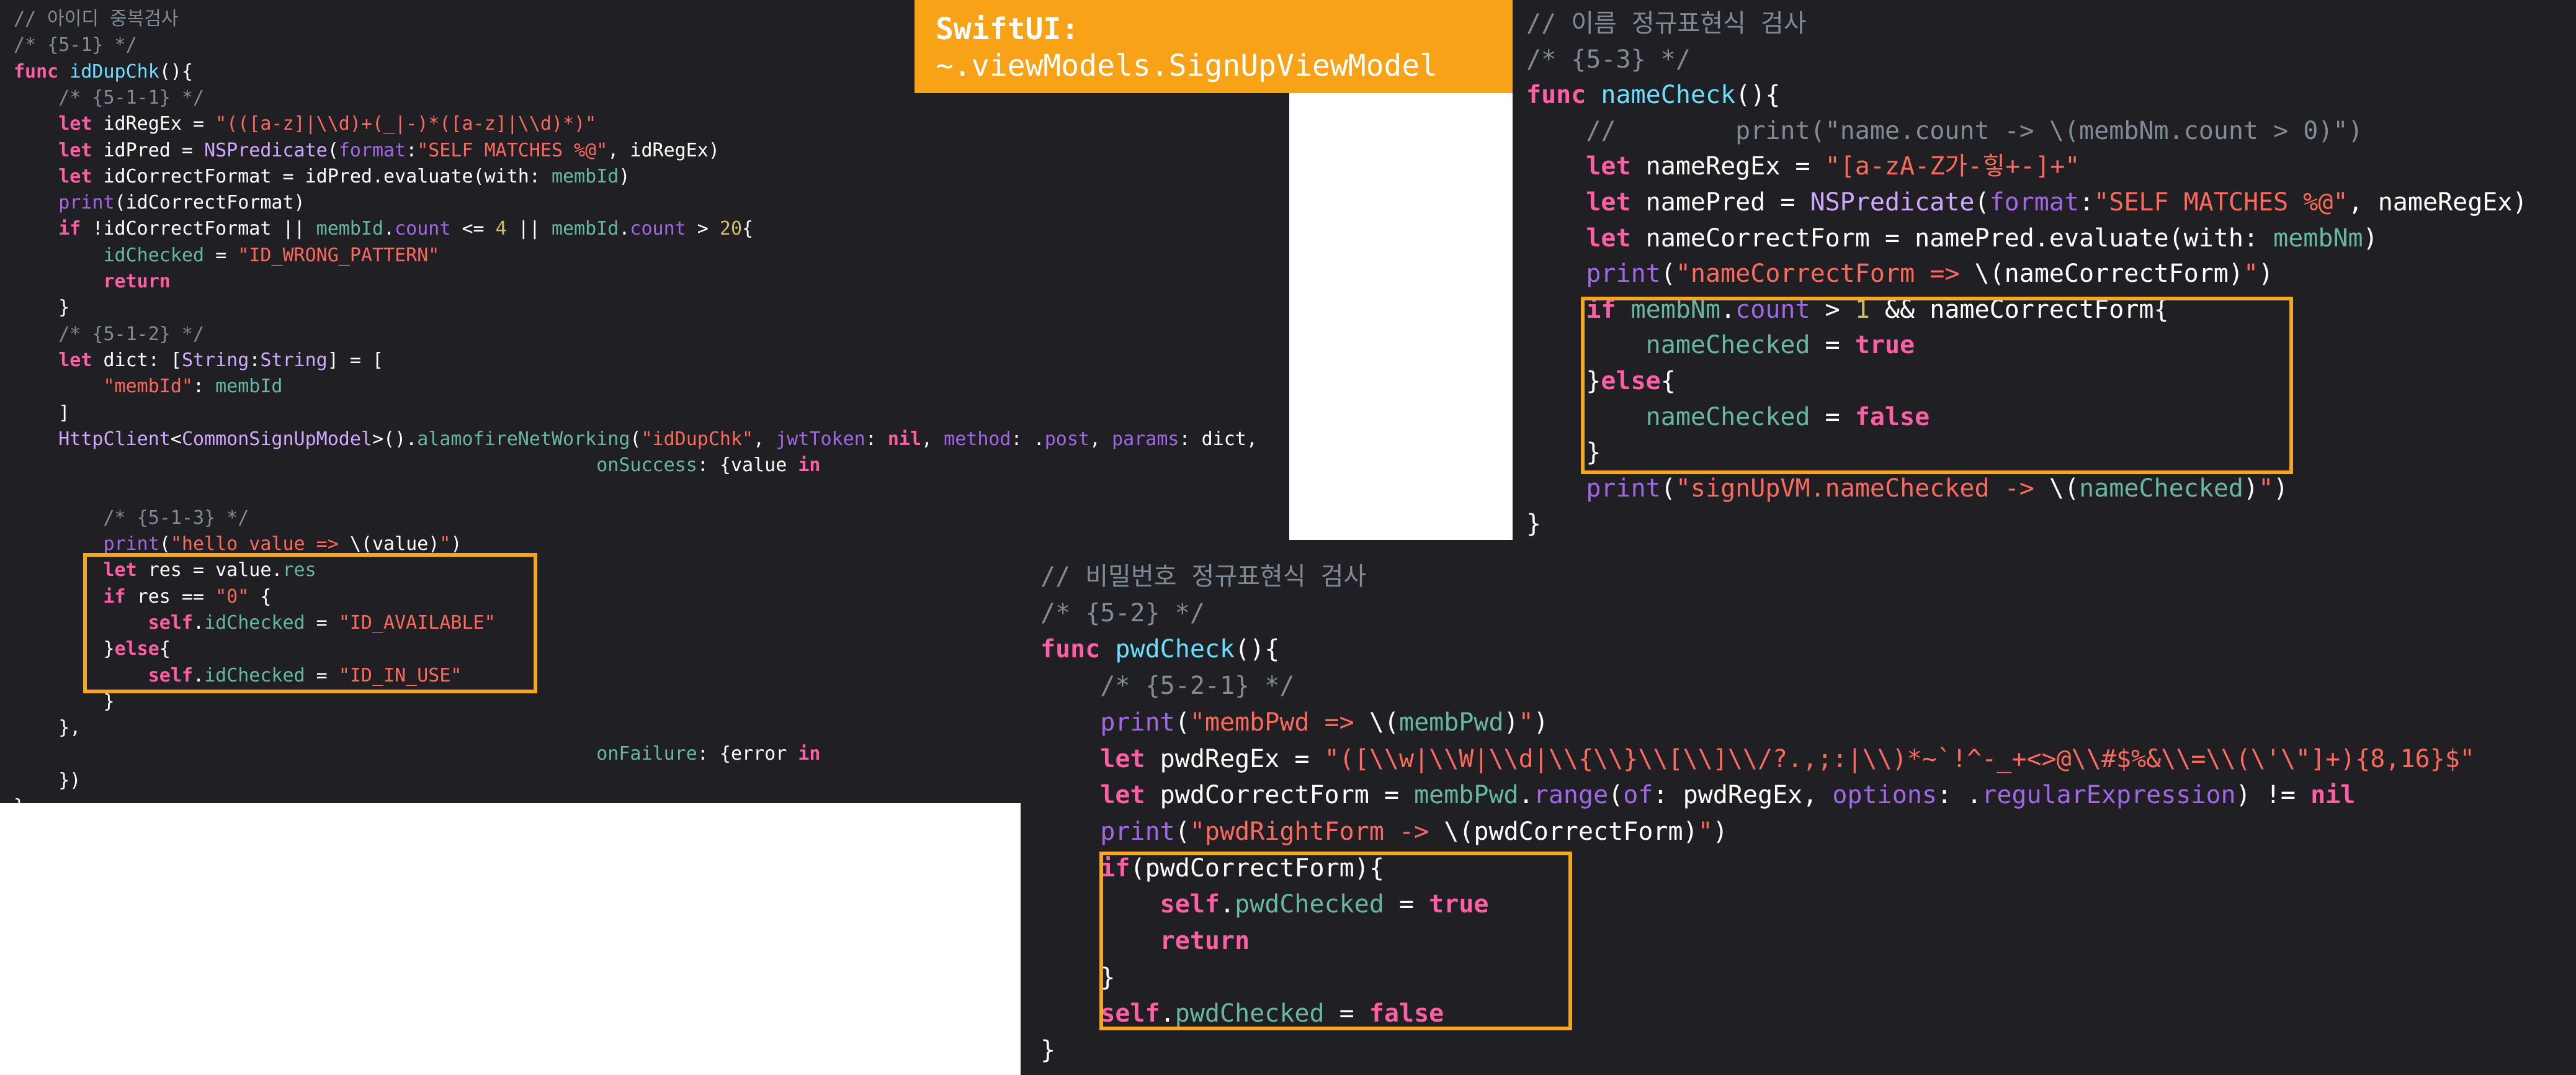 Image resolution: width=2576 pixels, height=1075 pixels. I want to click on code-token: post, so click(1066, 439).